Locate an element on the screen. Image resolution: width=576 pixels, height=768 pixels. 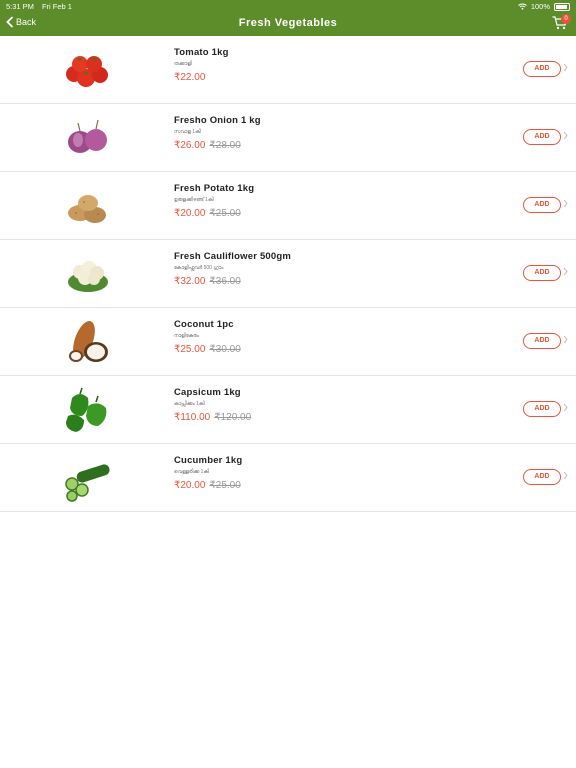
product-price: ₹110.00 ₹120.00 is located at coordinates (212, 417).